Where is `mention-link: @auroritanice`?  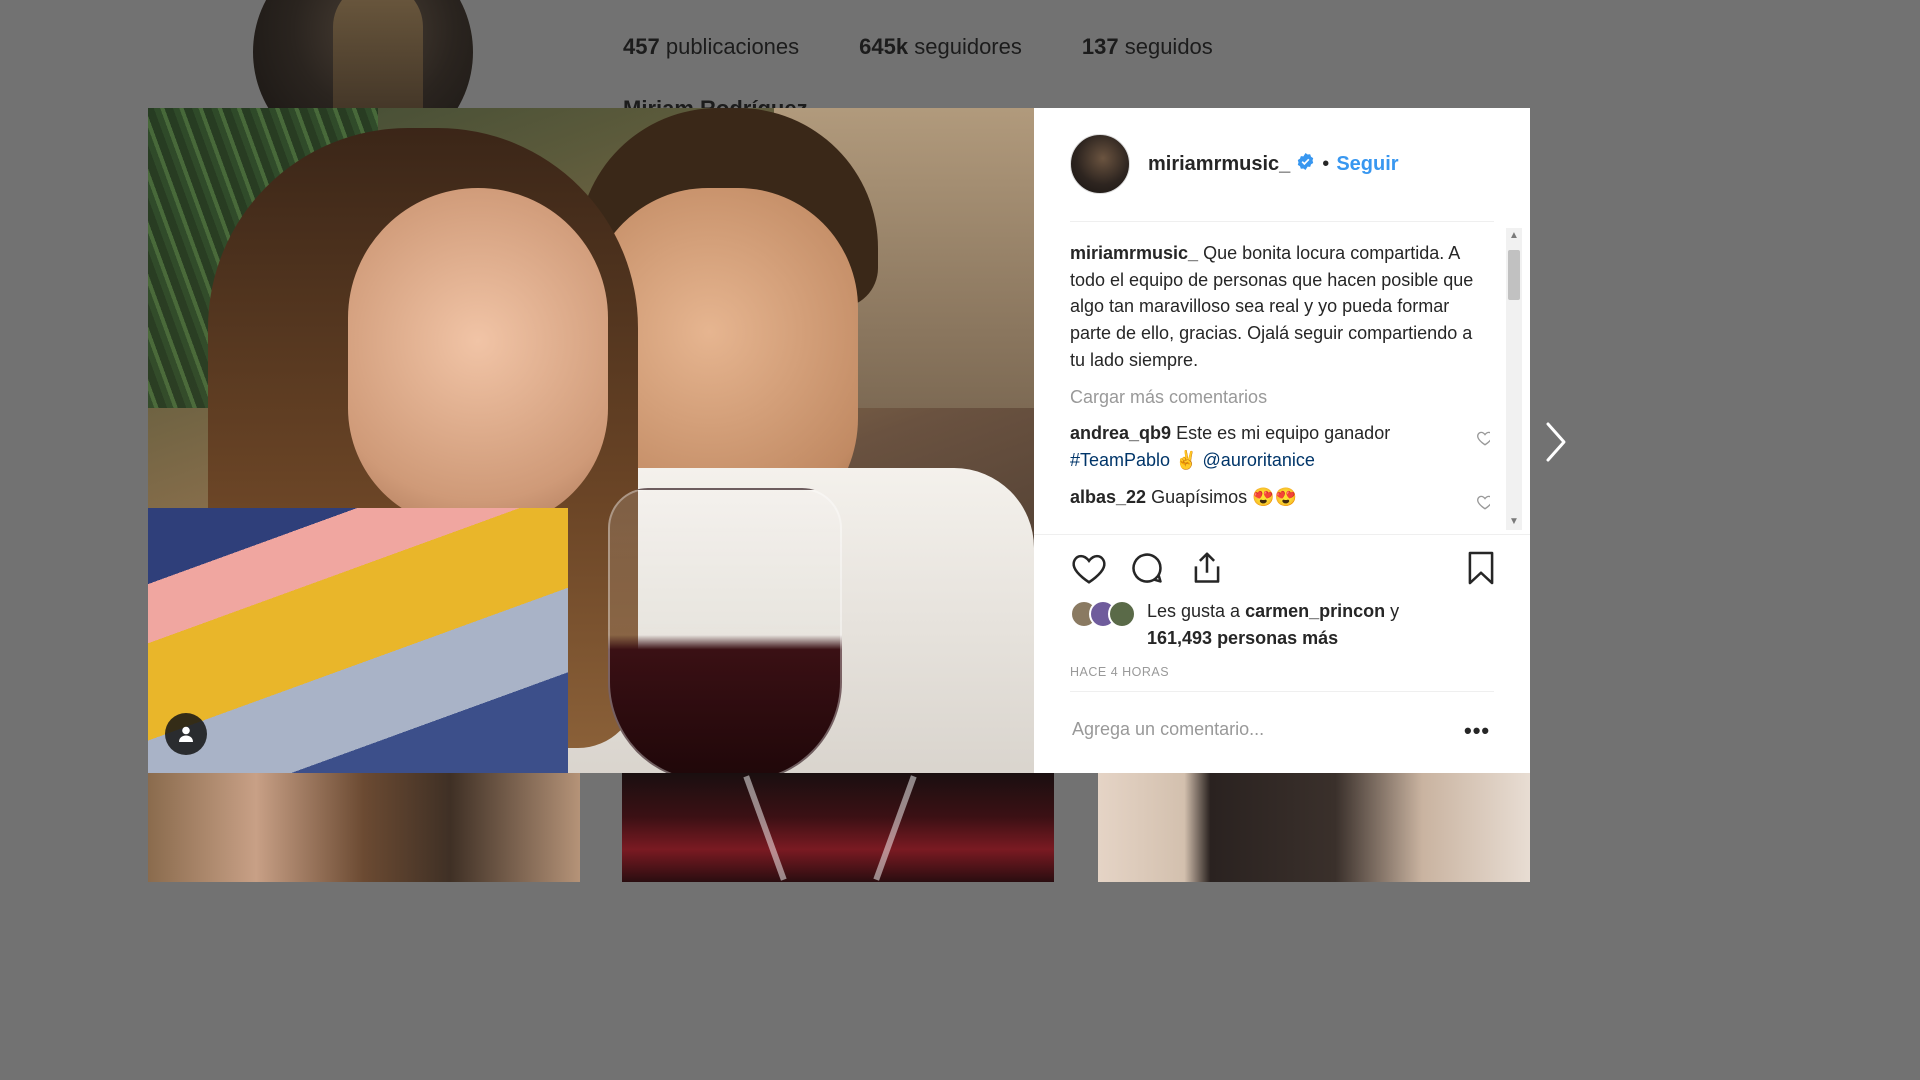
mention-link: @auroritanice is located at coordinates (1259, 460).